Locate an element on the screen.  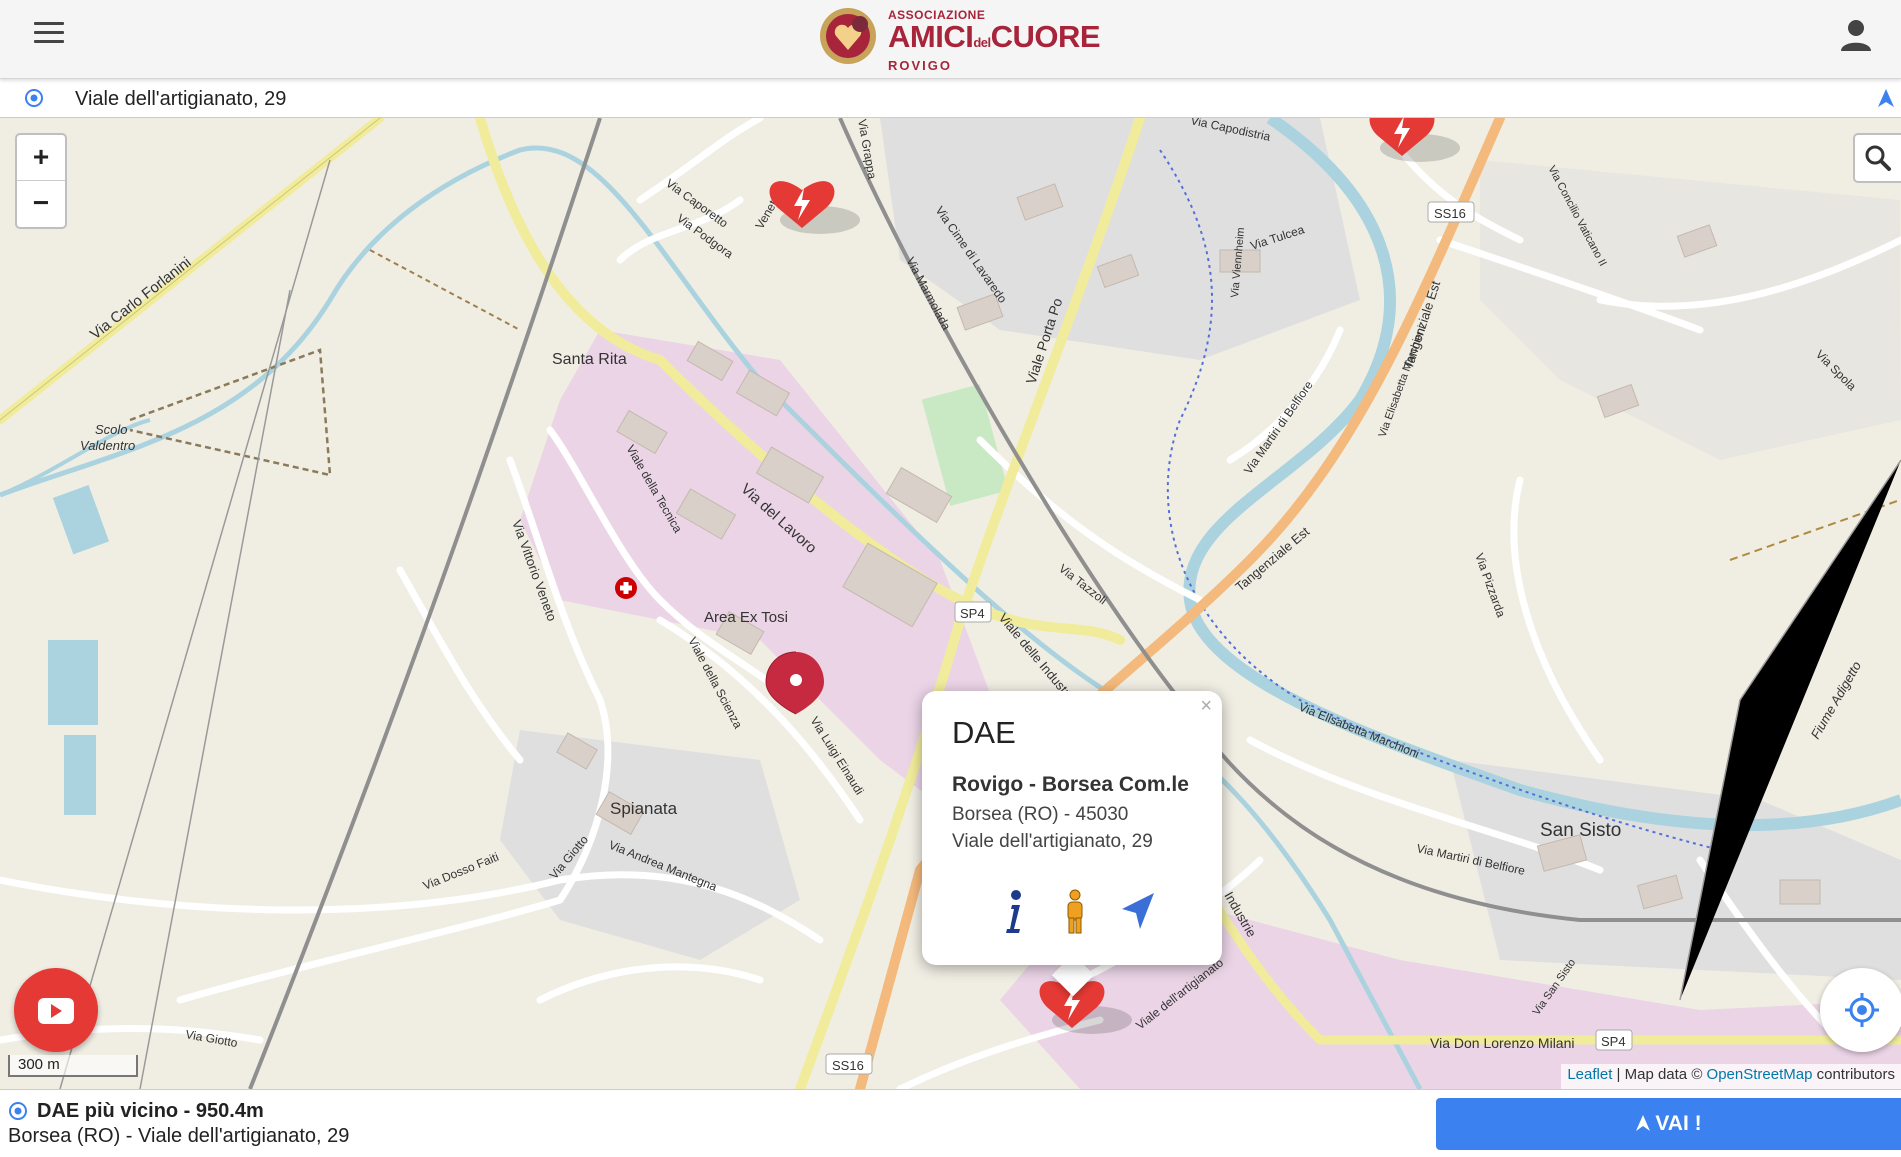
popup-actions is located at coordinates (1077, 912).